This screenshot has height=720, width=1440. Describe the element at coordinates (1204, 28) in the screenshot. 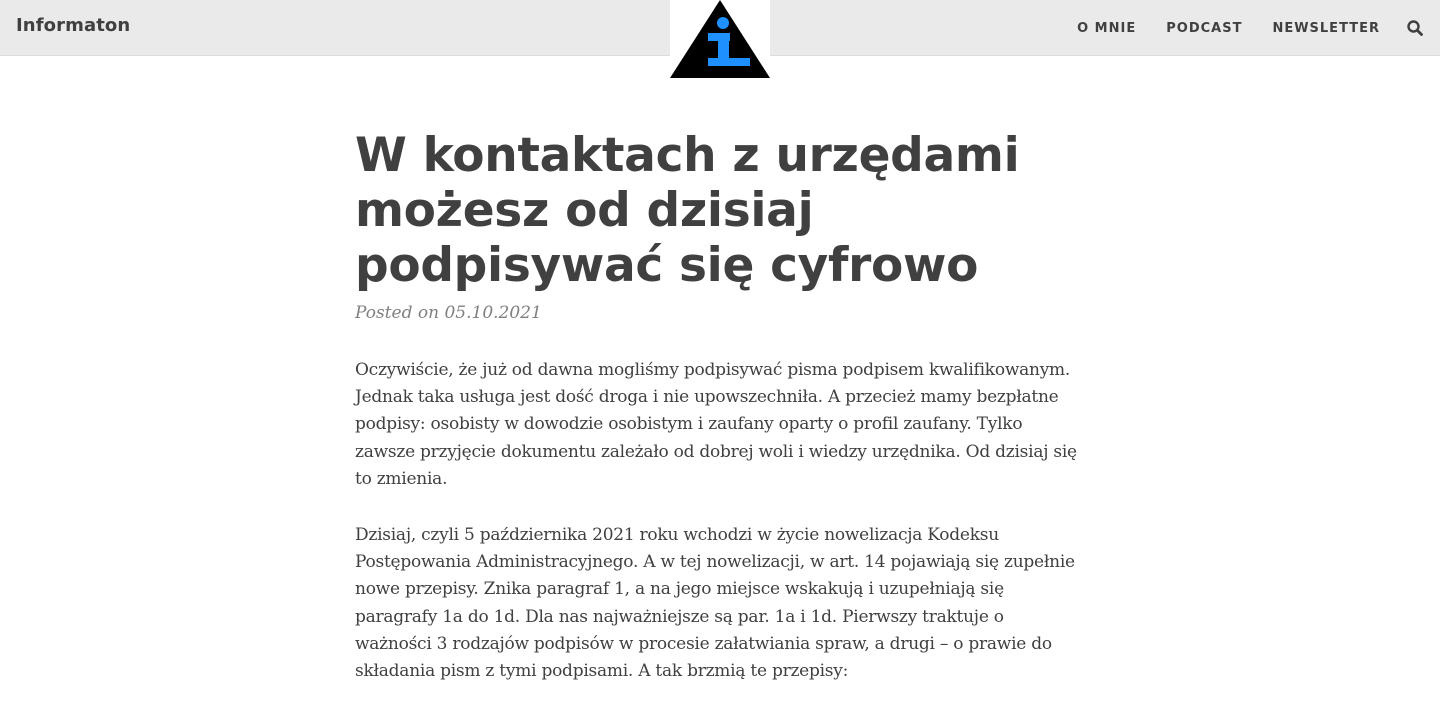

I see `nav-link-podcast: PODCAST` at that location.